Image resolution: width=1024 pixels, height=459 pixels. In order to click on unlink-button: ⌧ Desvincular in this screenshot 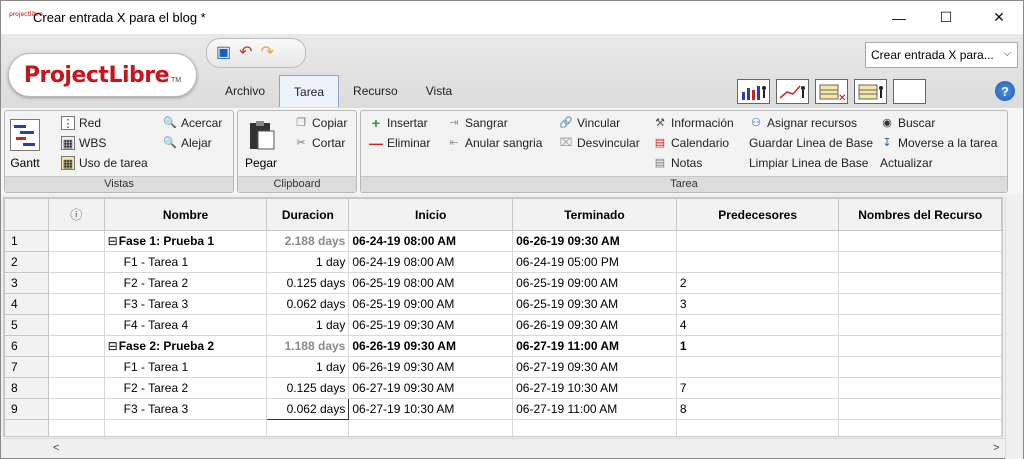, I will do `click(599, 143)`.